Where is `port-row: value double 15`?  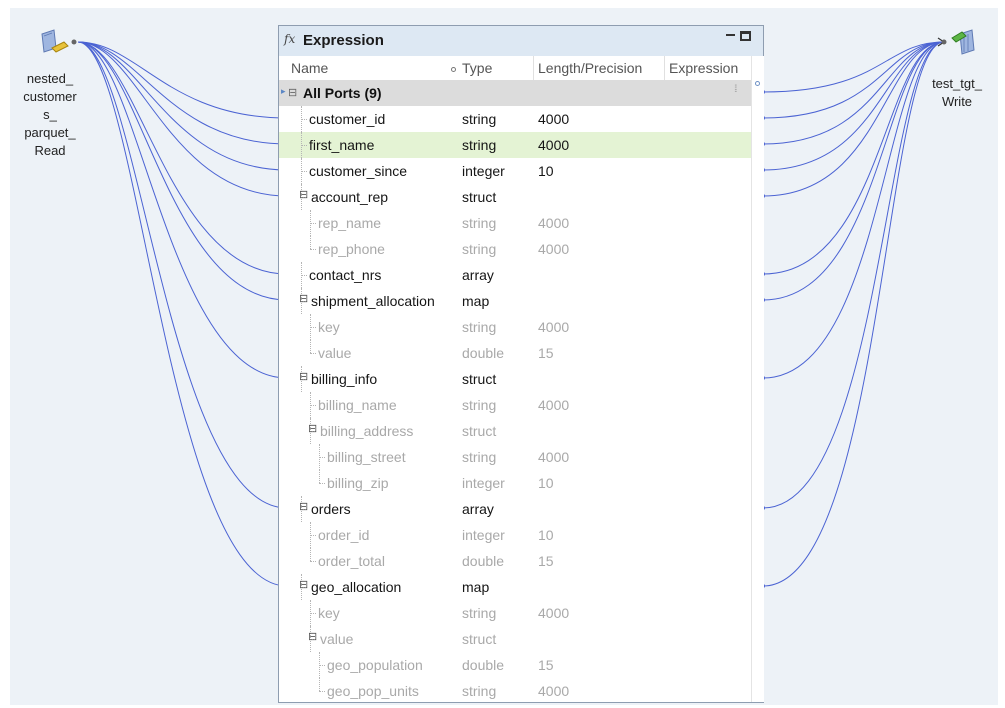 port-row: value double 15 is located at coordinates (515, 353).